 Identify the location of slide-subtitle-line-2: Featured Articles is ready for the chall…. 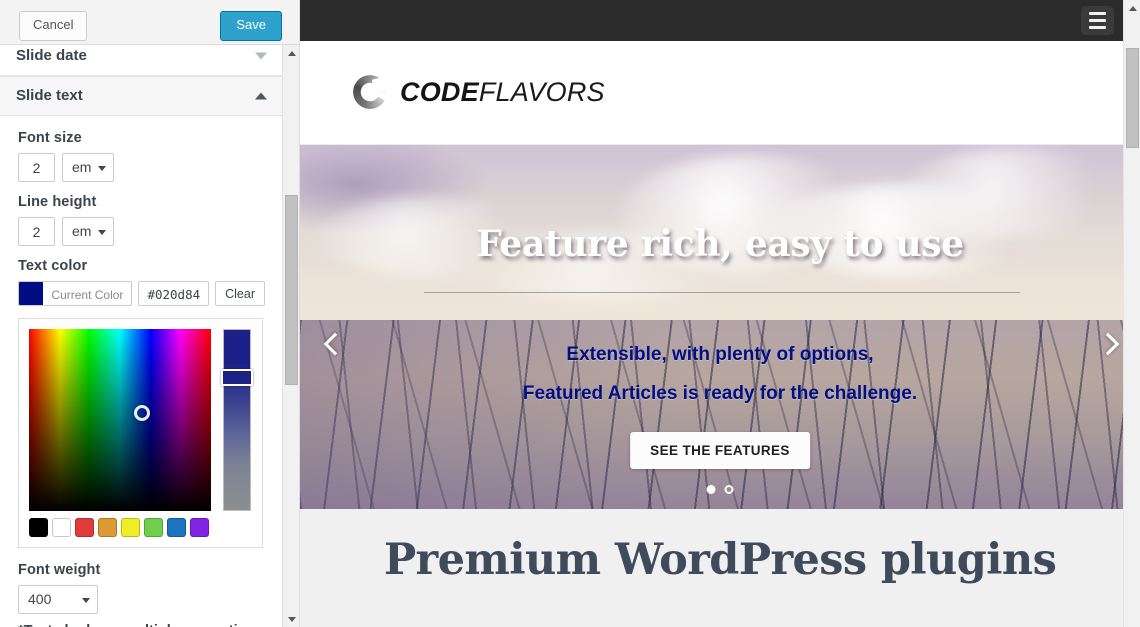
(720, 393).